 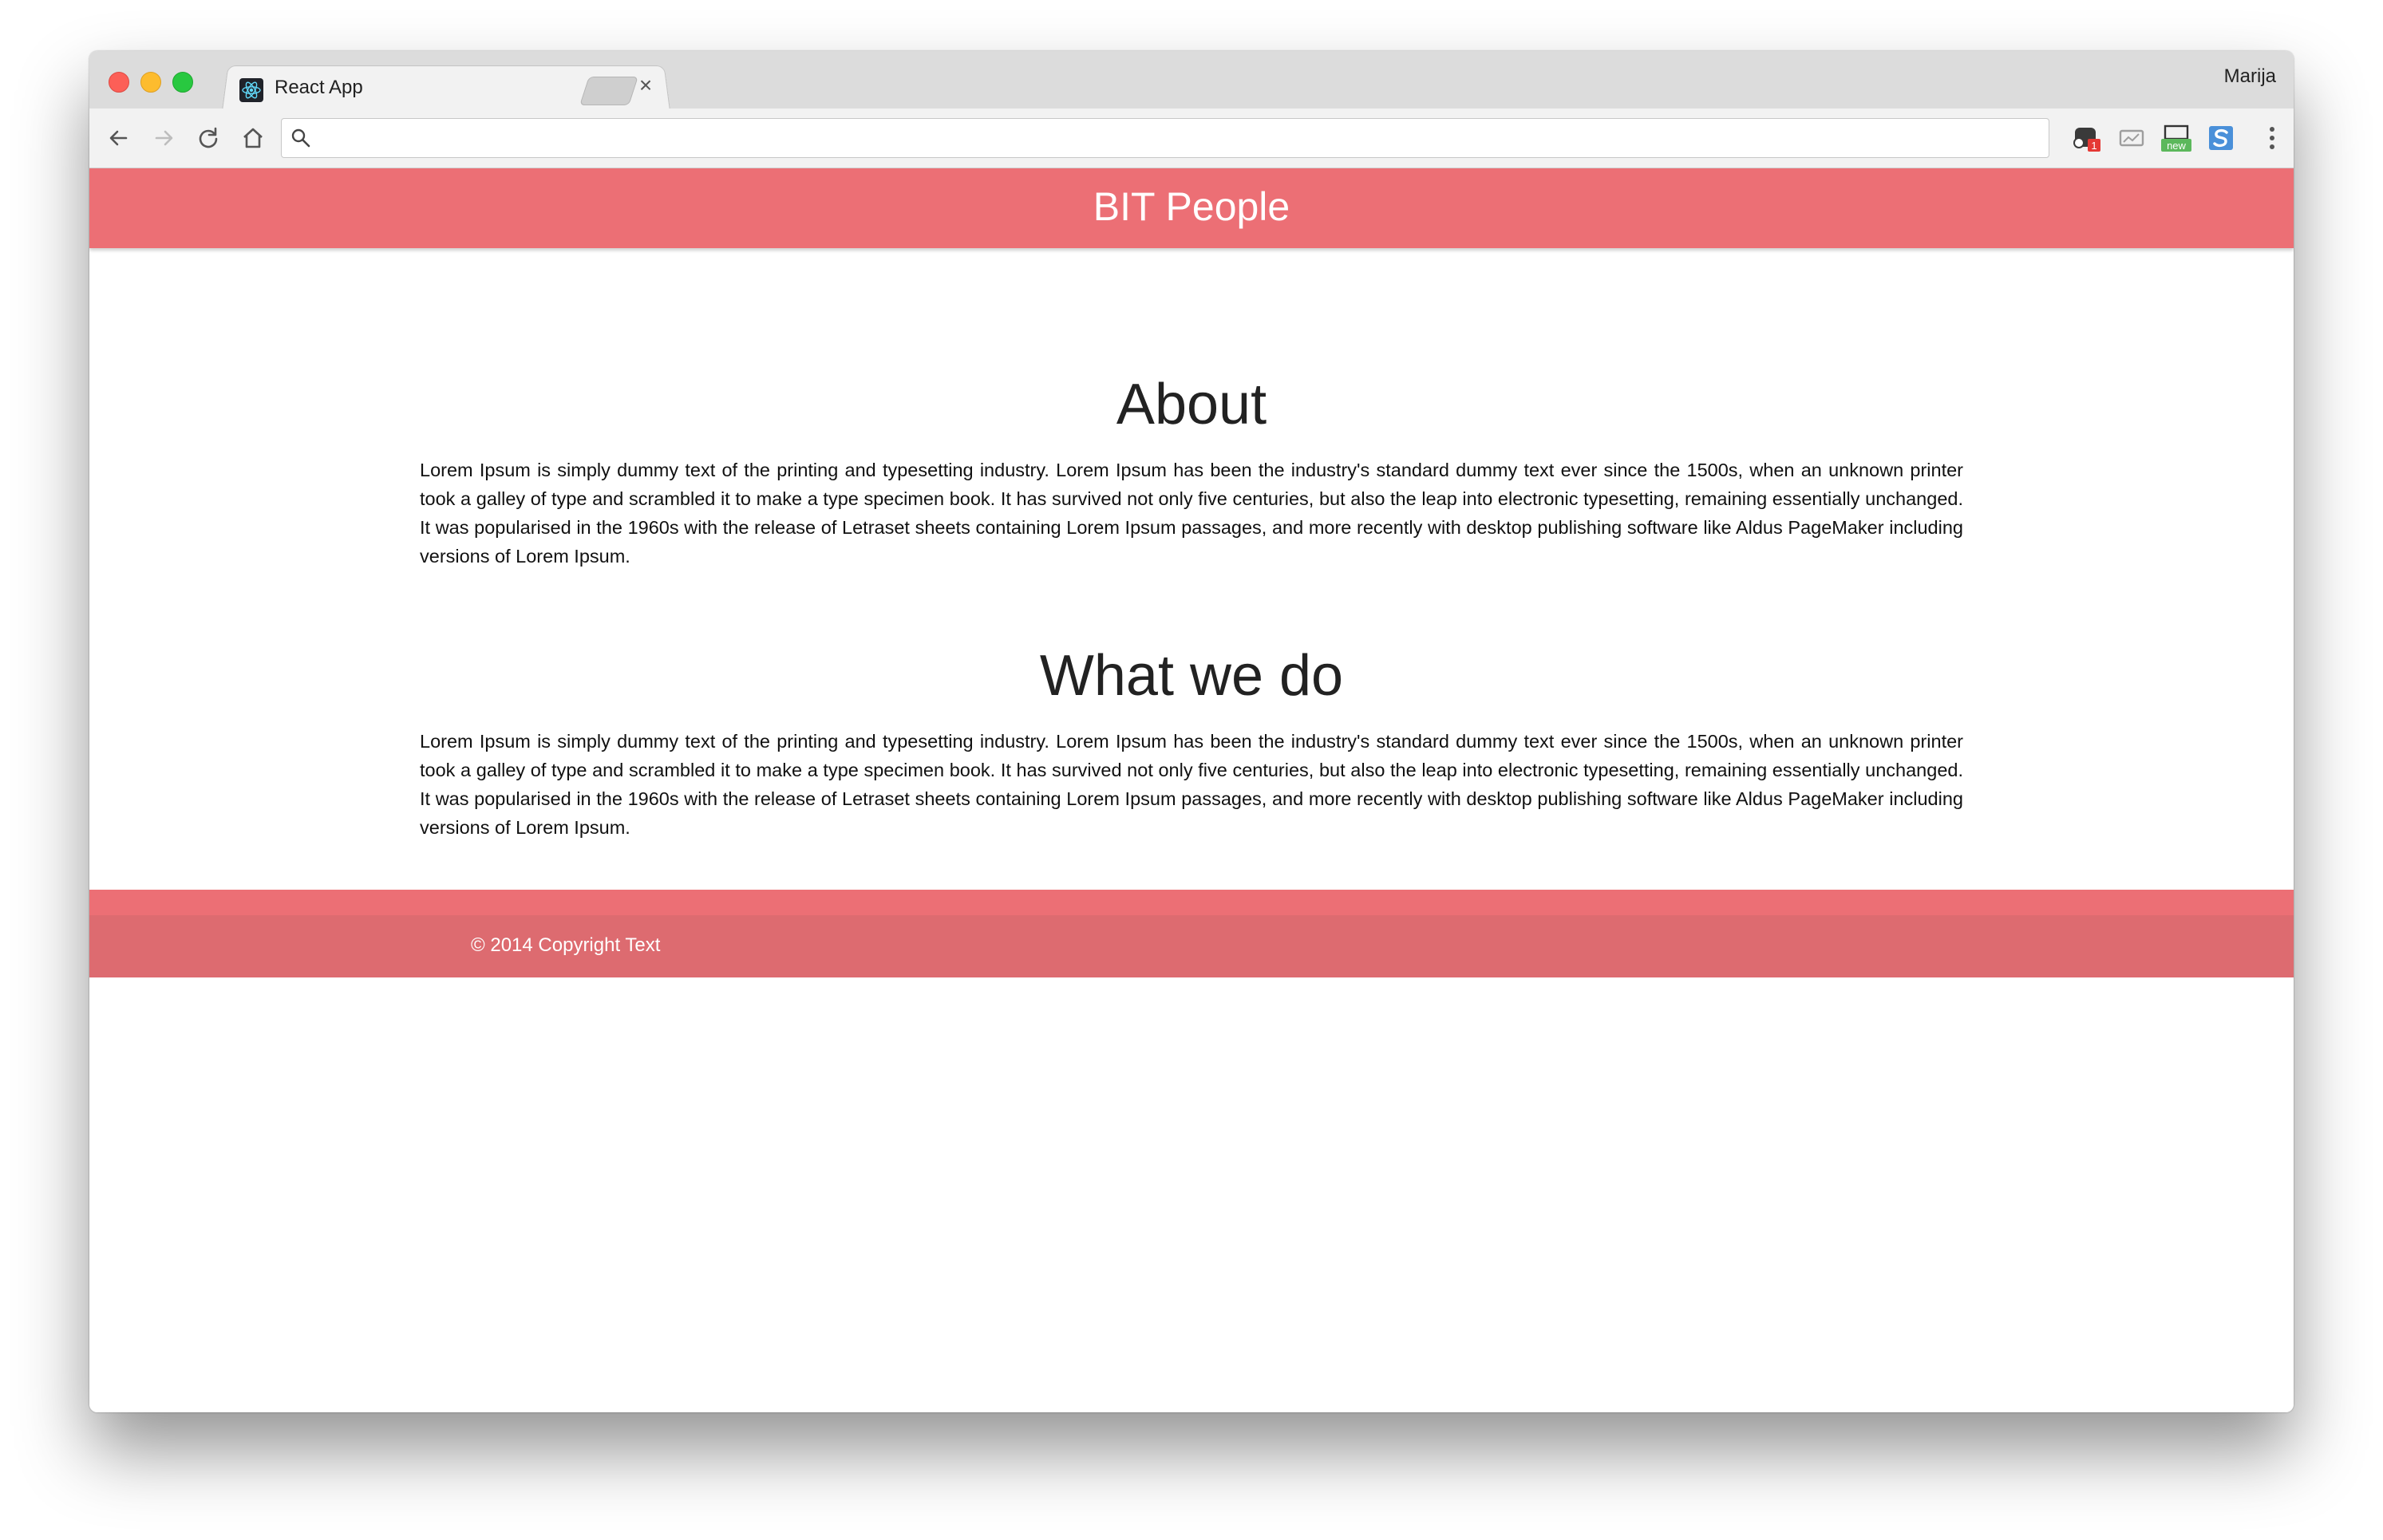 I want to click on extension-new-label: new, so click(x=2176, y=146).